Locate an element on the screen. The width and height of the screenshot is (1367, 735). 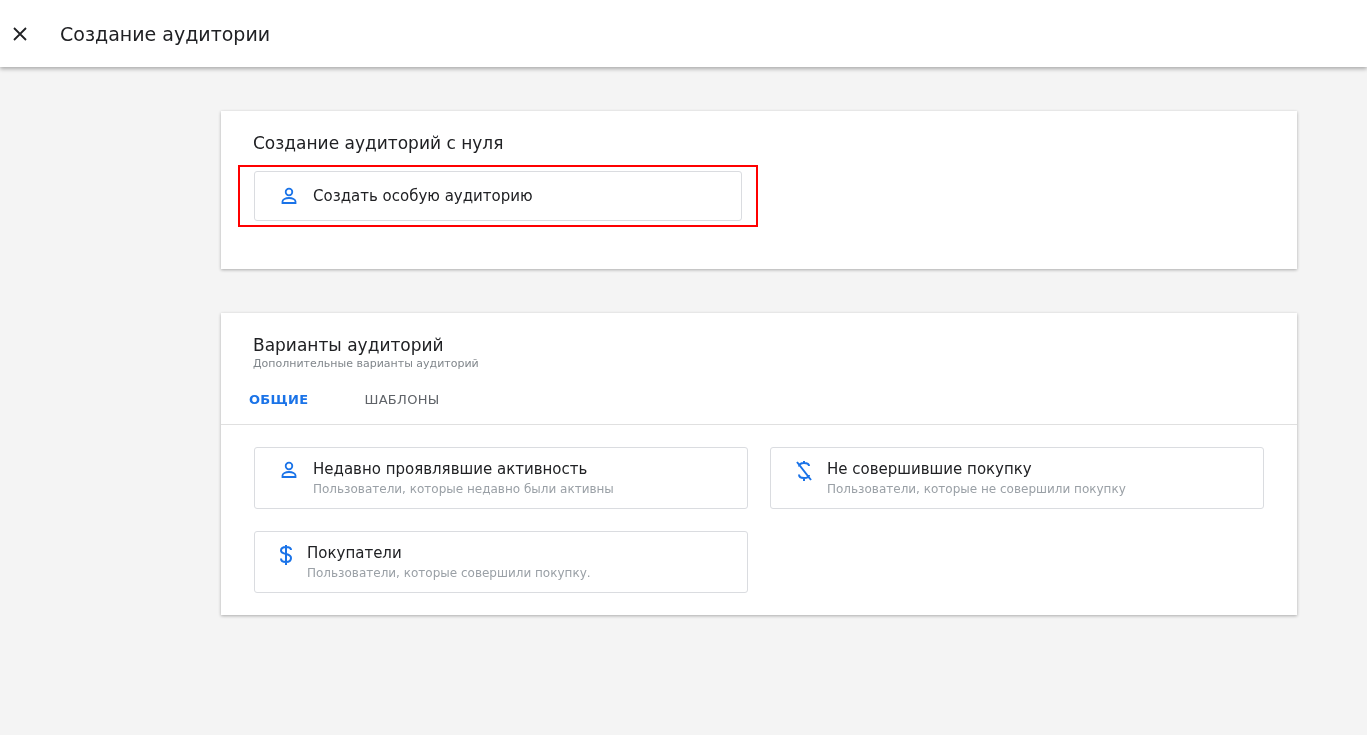
create-audience-button: Создать особую аудиторию is located at coordinates (498, 196).